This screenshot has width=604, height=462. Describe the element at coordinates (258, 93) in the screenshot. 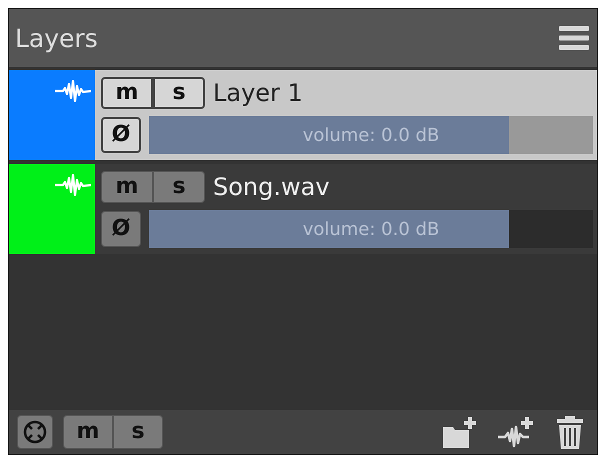

I see `layer-name: Layer 1` at that location.